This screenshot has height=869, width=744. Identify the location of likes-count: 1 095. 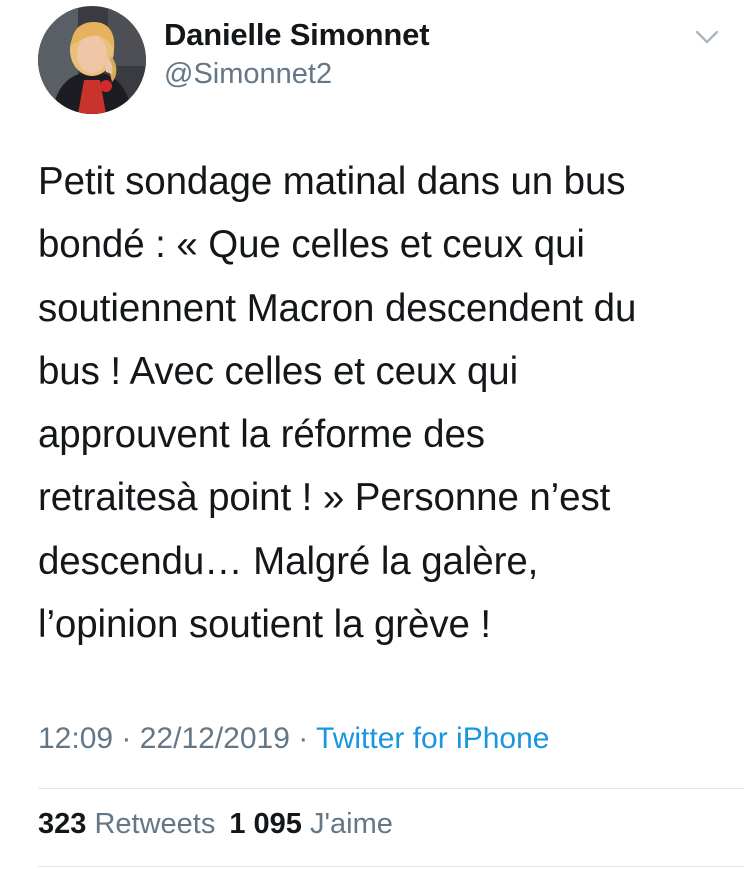
(265, 824).